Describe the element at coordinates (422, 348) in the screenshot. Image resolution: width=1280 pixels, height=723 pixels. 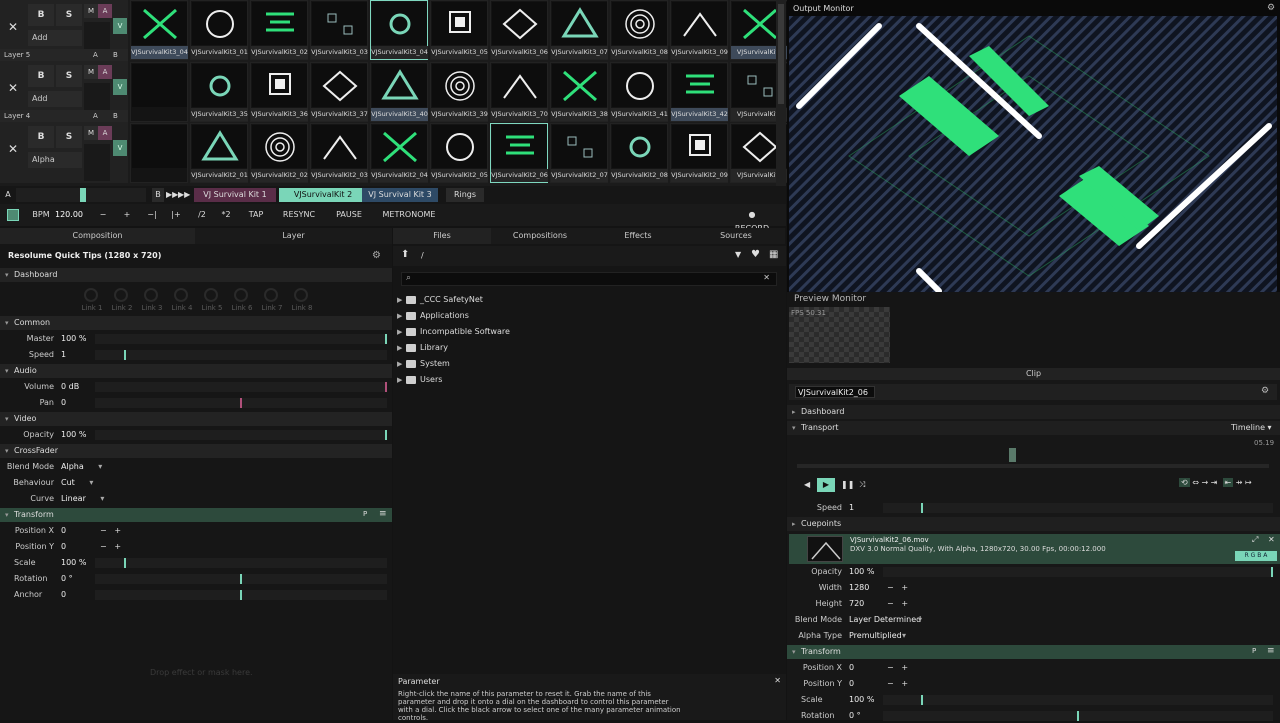
I see `folder-item: ▶ Library` at that location.